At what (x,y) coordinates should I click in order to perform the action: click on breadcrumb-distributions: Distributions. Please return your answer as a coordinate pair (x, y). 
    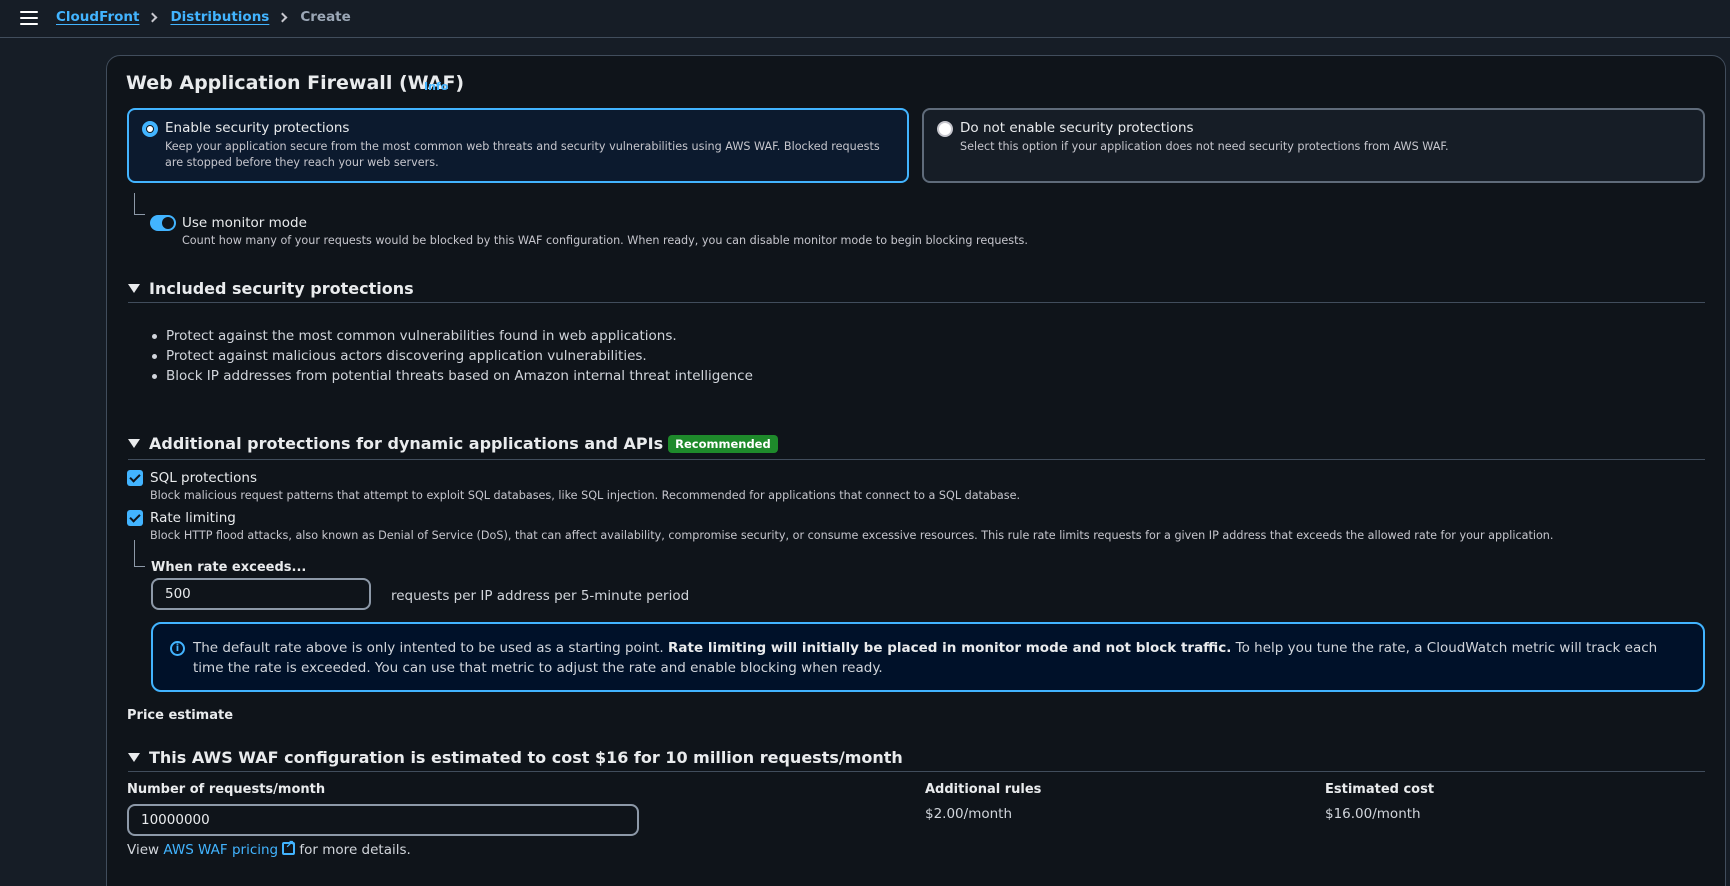
    Looking at the image, I should click on (219, 17).